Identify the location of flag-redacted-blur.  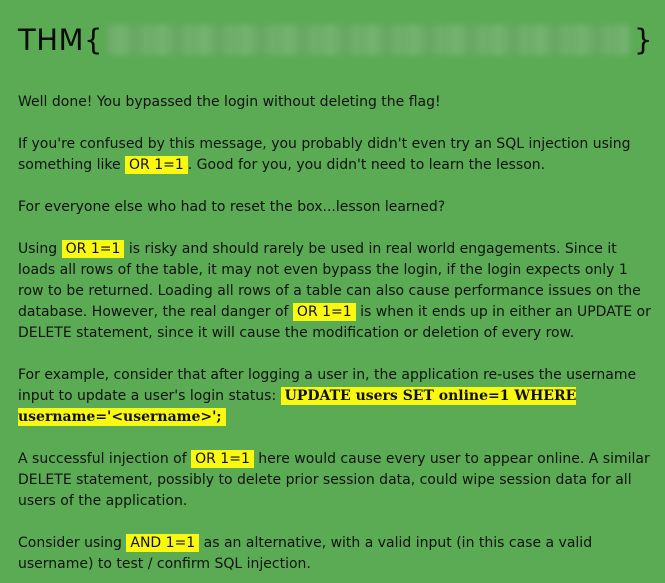
(369, 40).